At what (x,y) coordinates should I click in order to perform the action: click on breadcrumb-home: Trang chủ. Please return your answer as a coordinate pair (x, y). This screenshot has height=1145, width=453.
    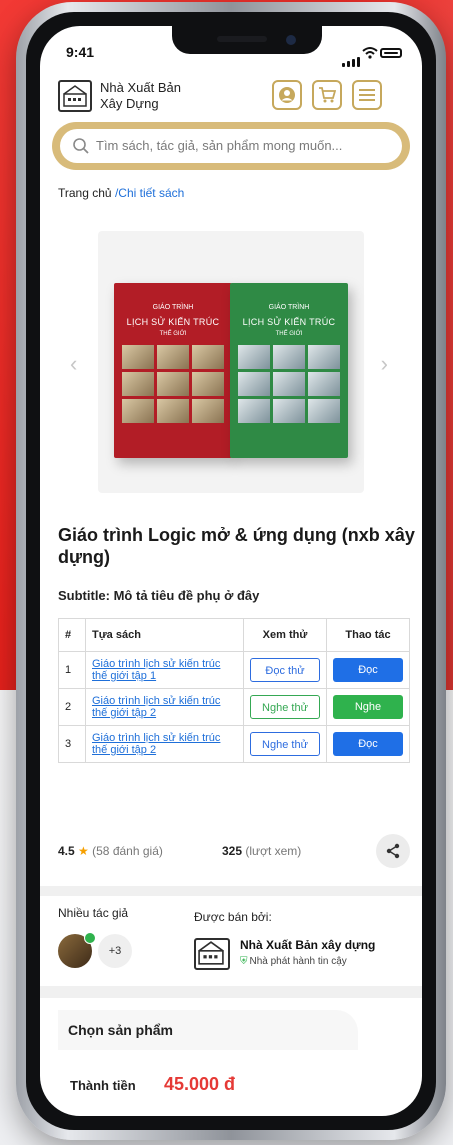
    Looking at the image, I should click on (85, 193).